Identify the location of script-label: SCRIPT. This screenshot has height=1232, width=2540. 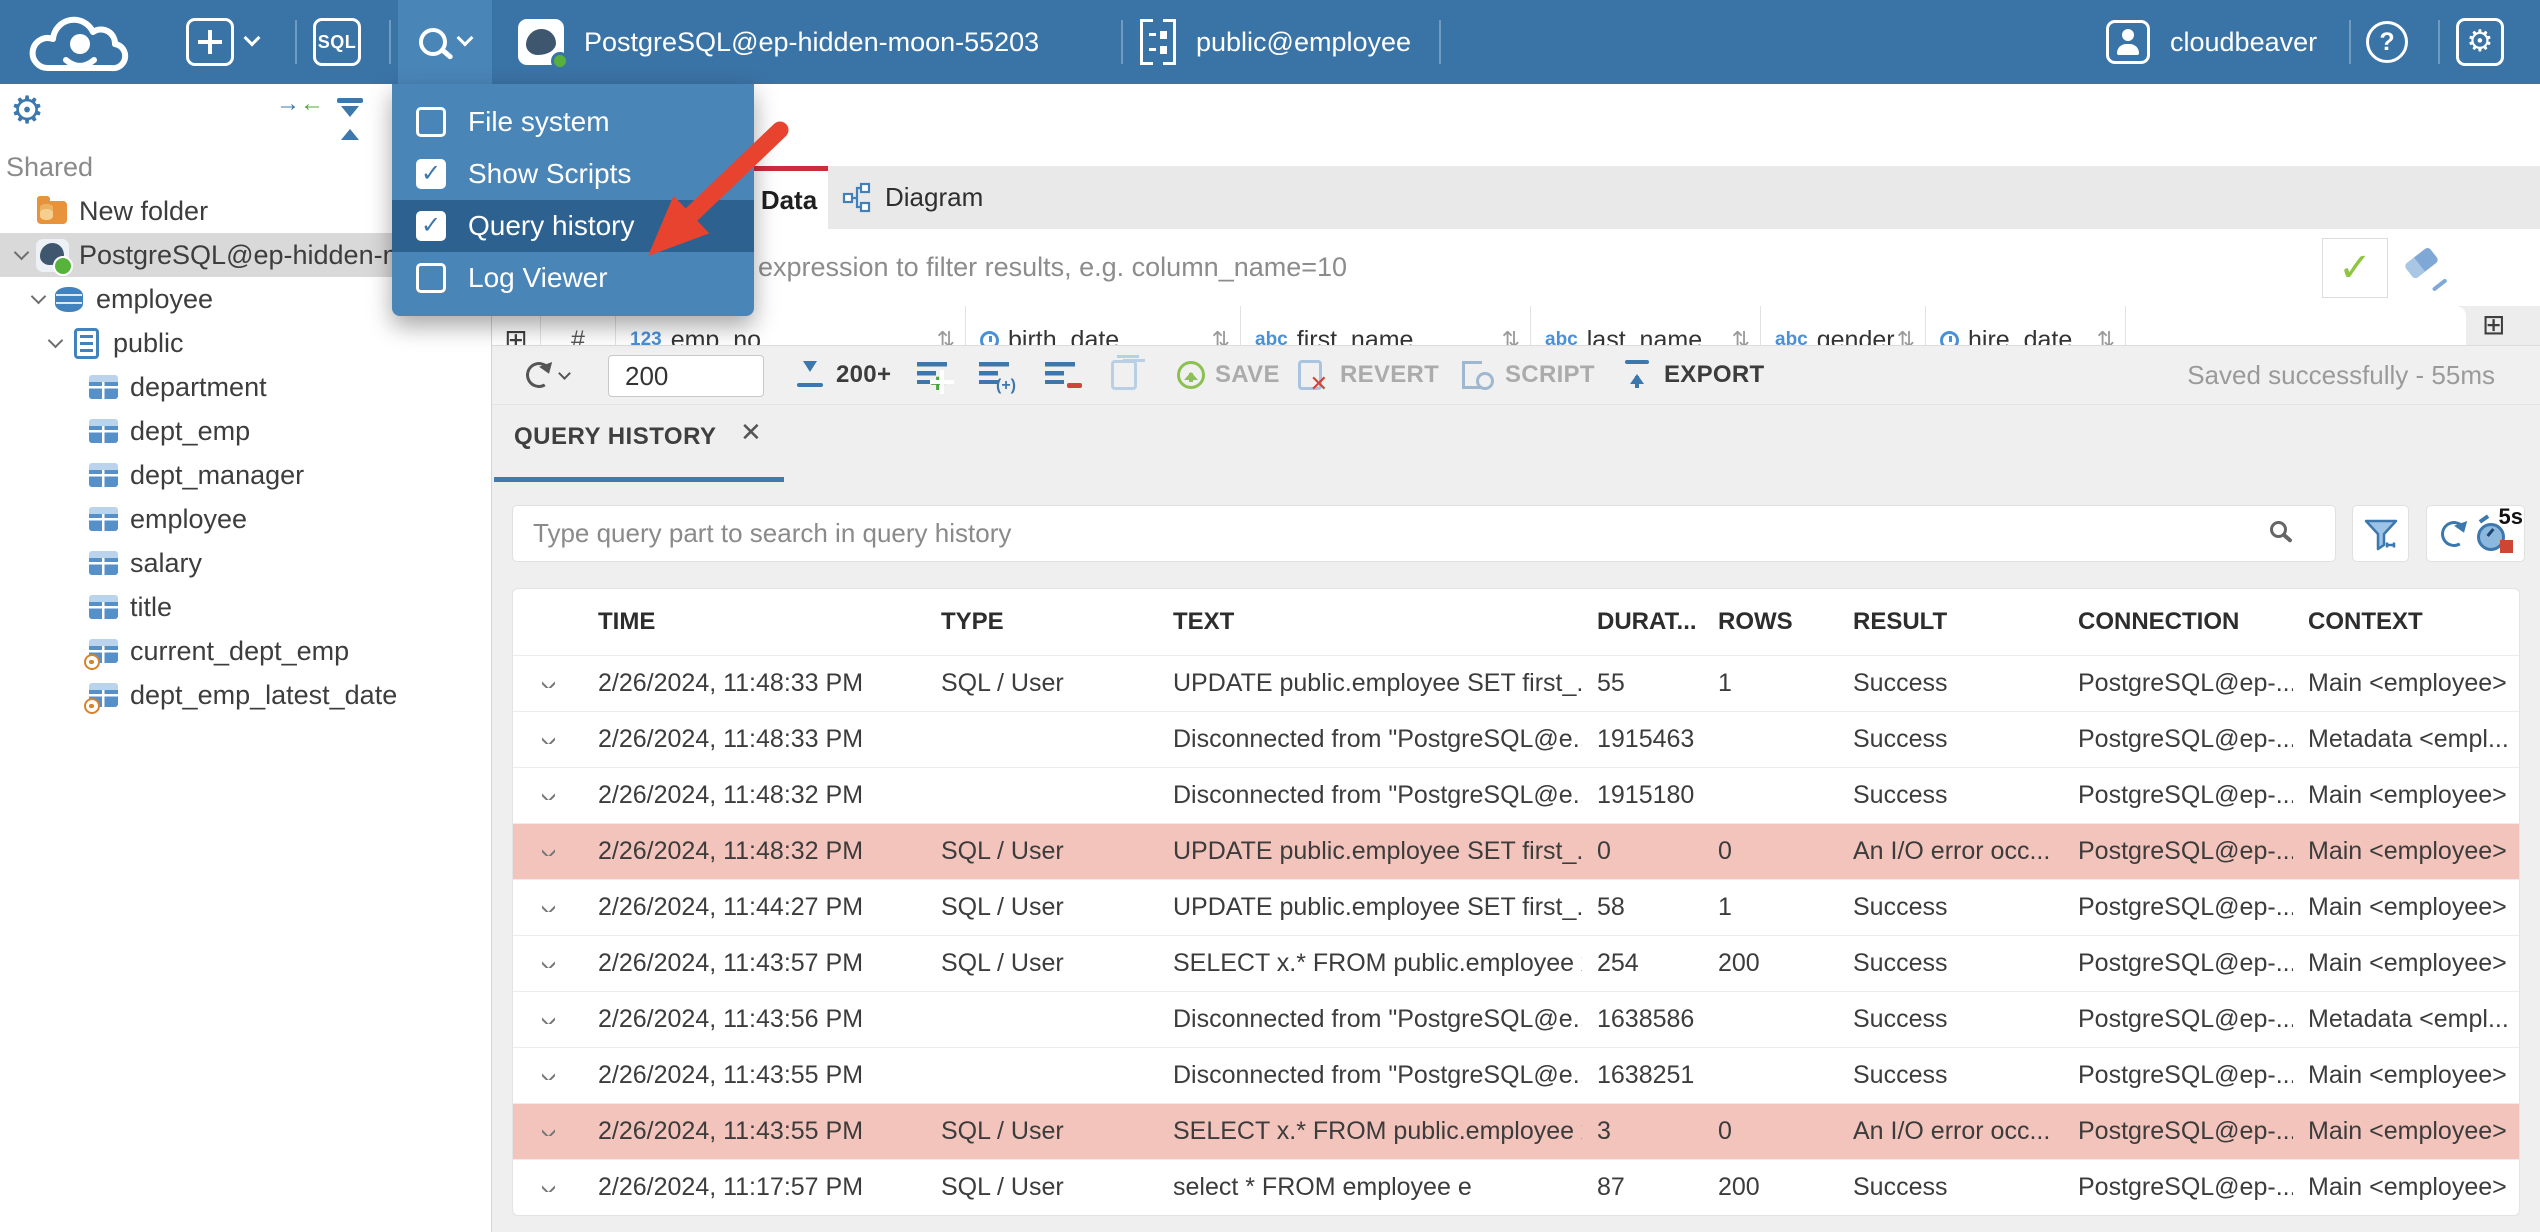
(1550, 375).